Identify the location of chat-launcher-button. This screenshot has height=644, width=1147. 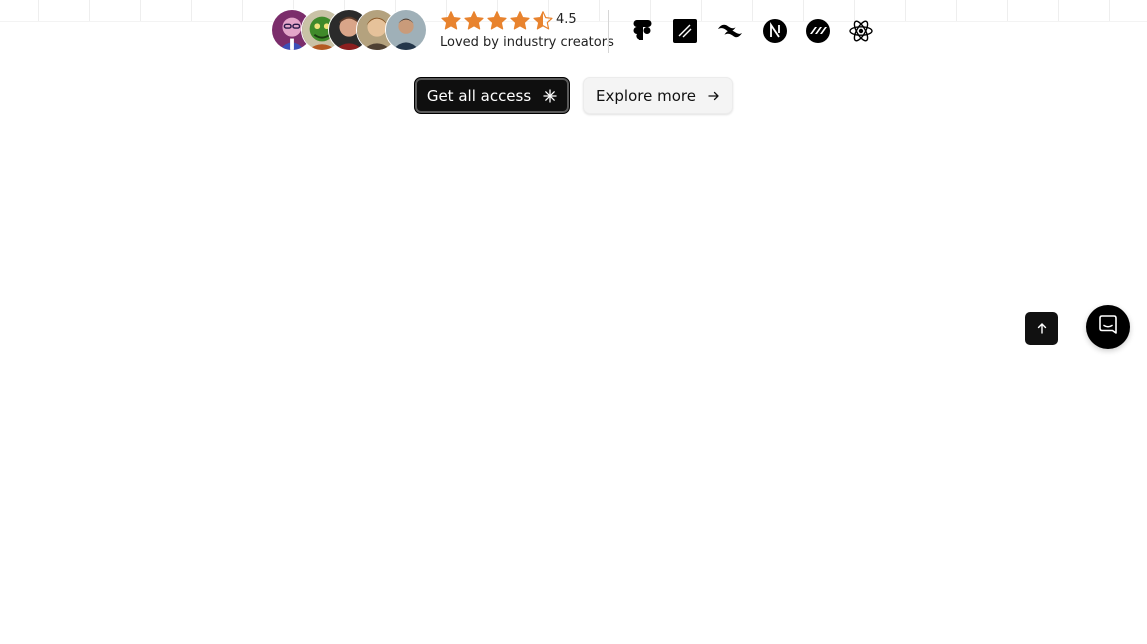
(1108, 327).